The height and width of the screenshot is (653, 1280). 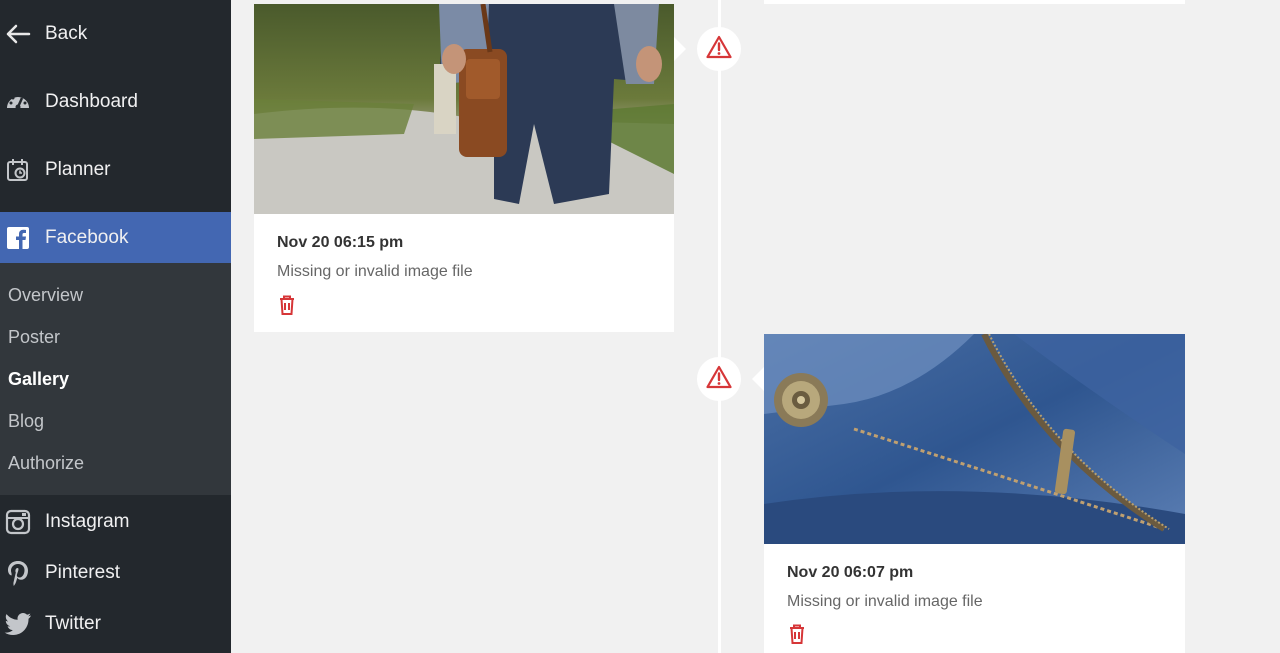 I want to click on back-link: Back, so click(x=115, y=34).